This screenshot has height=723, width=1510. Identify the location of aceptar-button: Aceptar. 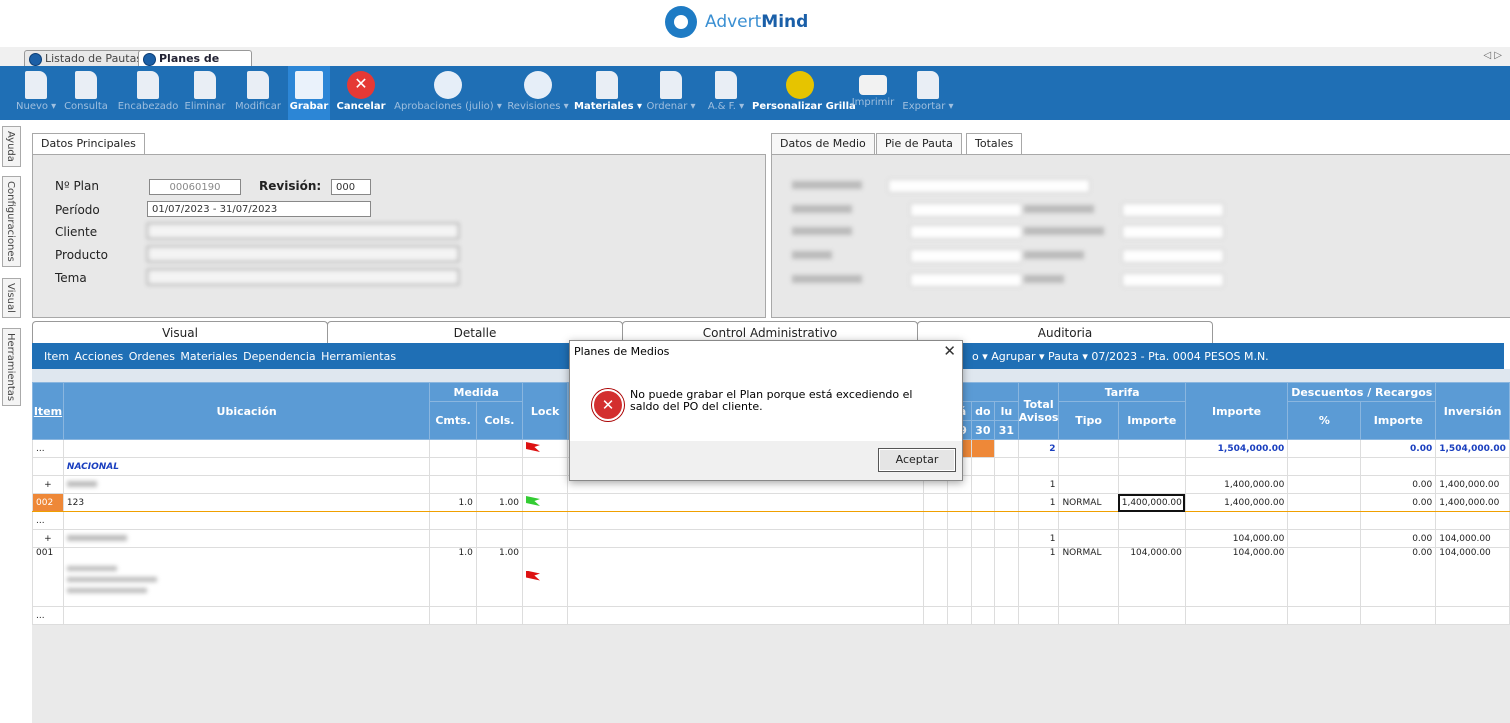
(917, 460).